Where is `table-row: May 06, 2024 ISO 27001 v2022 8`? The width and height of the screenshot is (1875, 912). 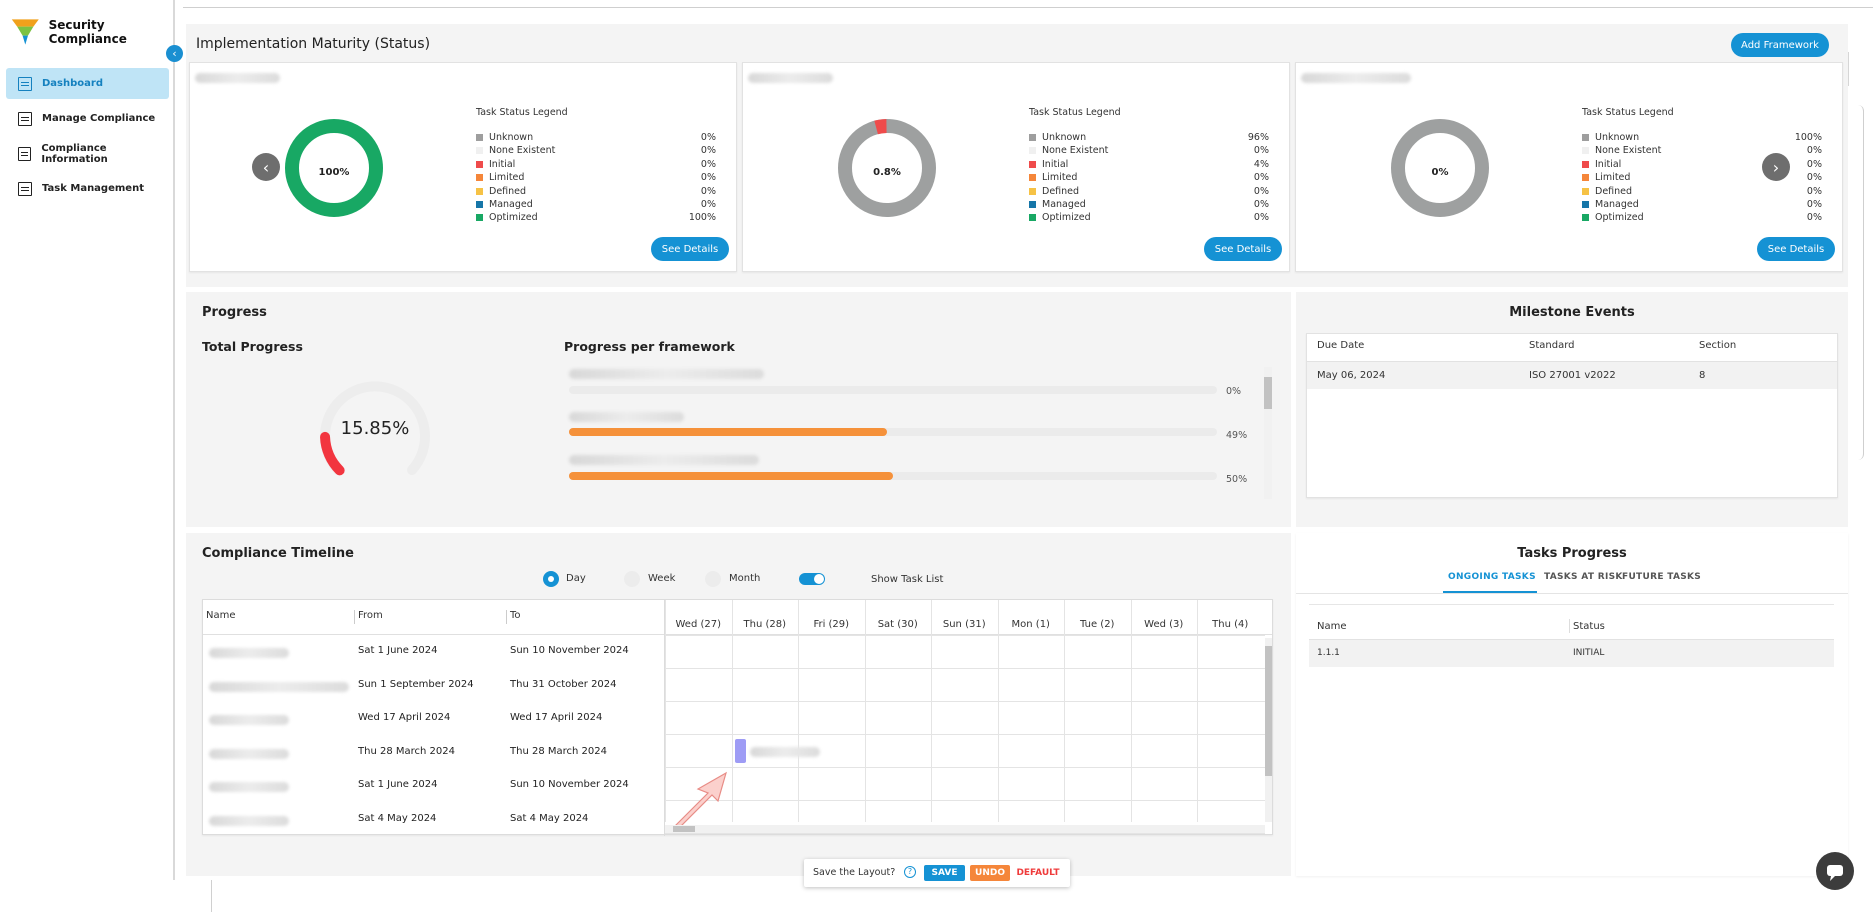 table-row: May 06, 2024 ISO 27001 v2022 8 is located at coordinates (1572, 375).